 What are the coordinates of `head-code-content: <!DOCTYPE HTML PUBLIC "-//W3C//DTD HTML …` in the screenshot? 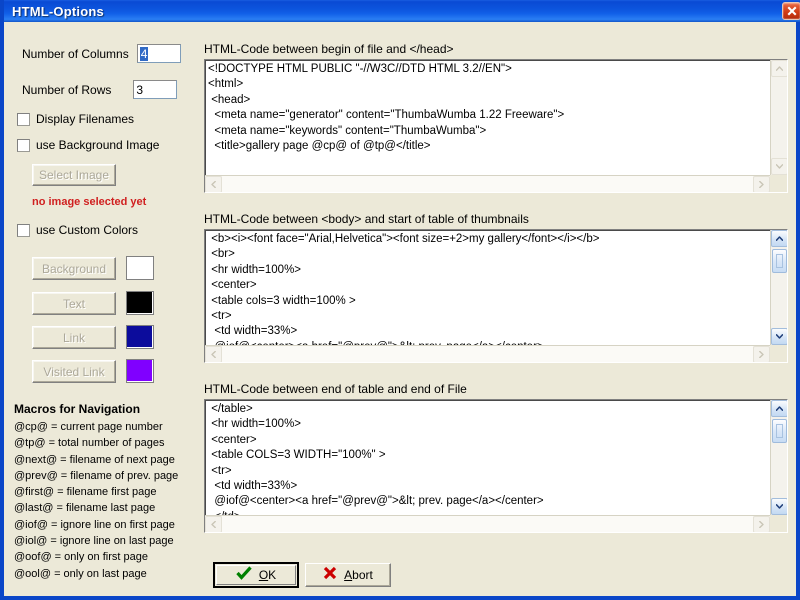 It's located at (386, 108).